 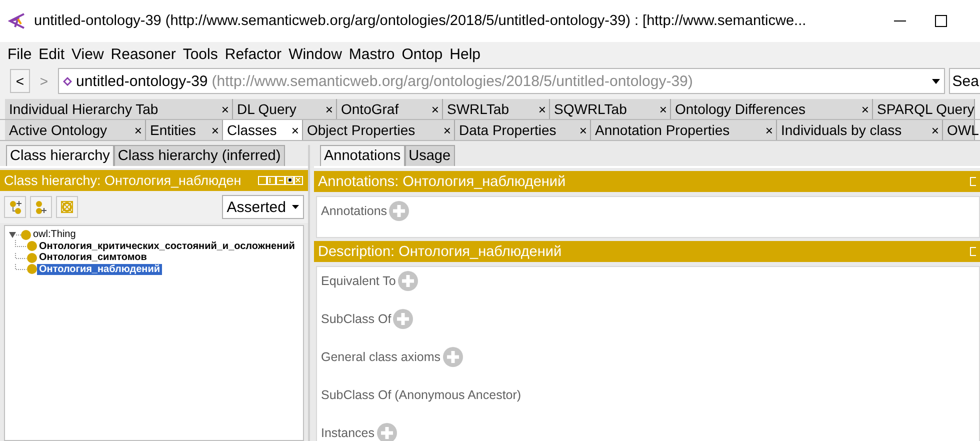 I want to click on view-controls-icon, so click(x=281, y=180).